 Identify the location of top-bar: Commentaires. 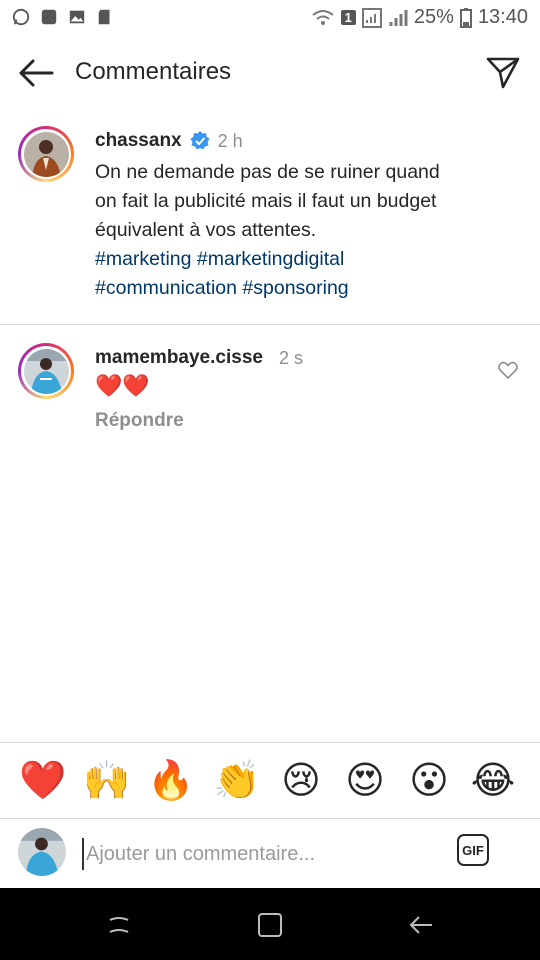
(270, 73).